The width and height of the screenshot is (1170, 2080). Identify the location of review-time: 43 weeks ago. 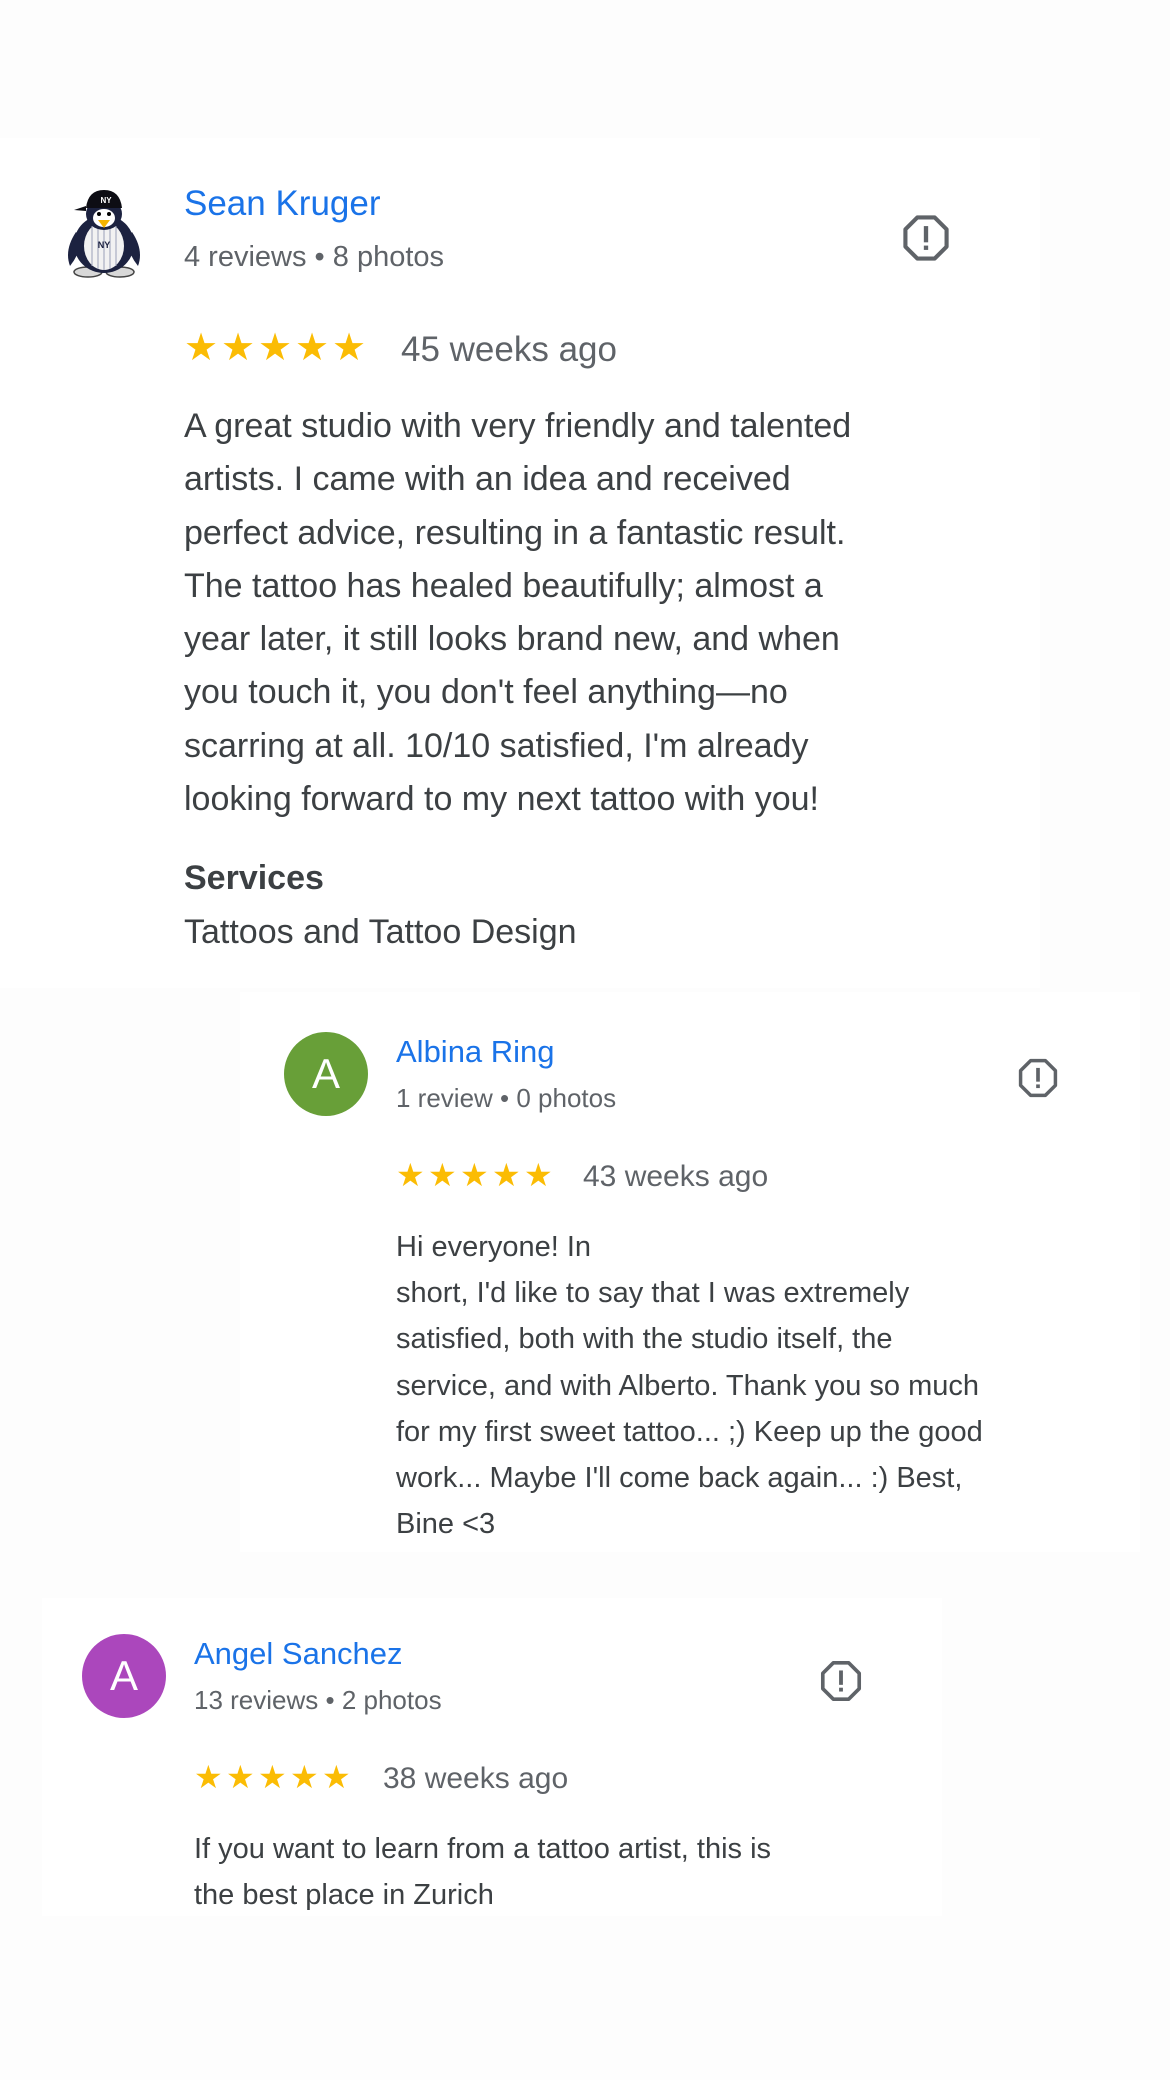
(676, 1176).